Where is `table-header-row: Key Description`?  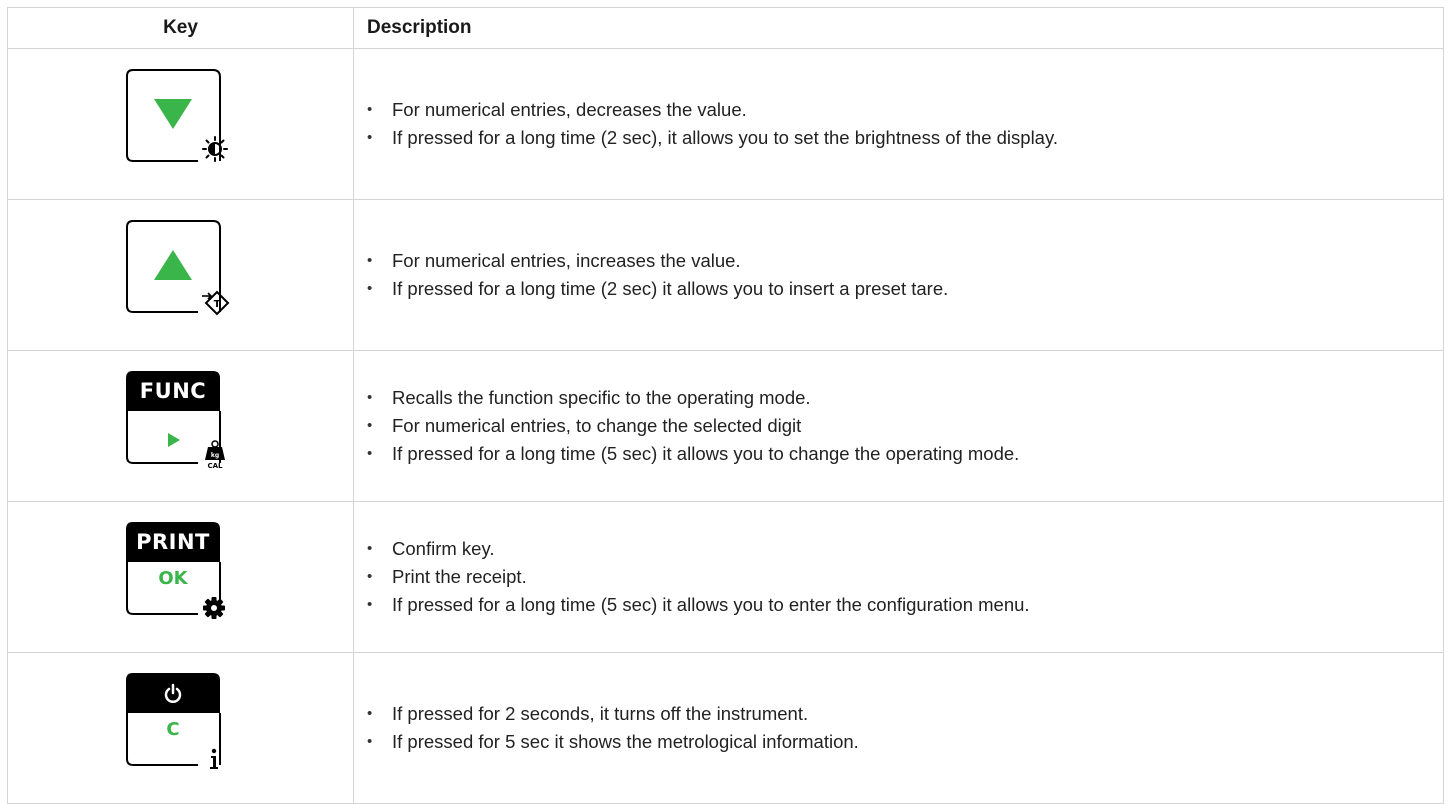
table-header-row: Key Description is located at coordinates (725, 28).